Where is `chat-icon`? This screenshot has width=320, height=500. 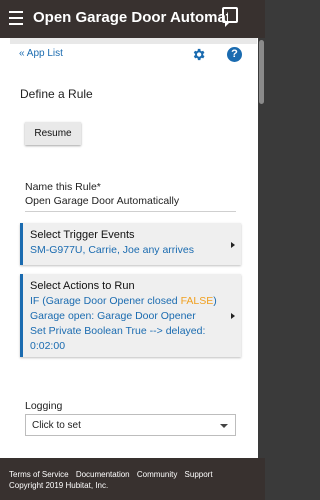 chat-icon is located at coordinates (230, 17).